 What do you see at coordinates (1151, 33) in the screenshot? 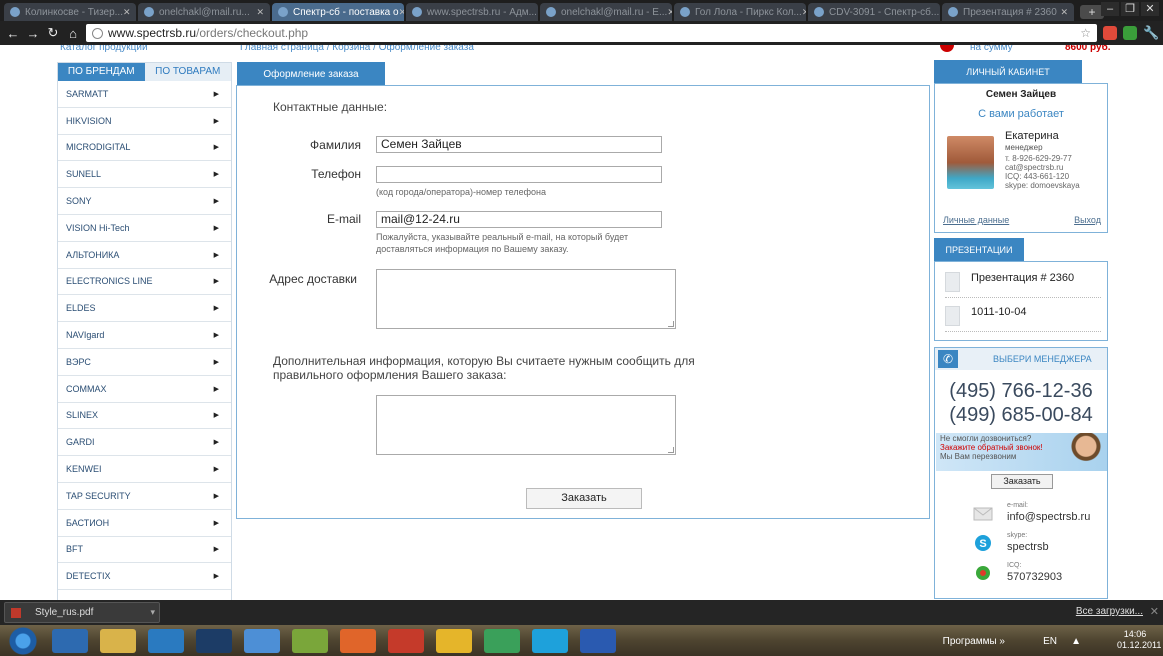
I see `wrench-icon: 🔧` at bounding box center [1151, 33].